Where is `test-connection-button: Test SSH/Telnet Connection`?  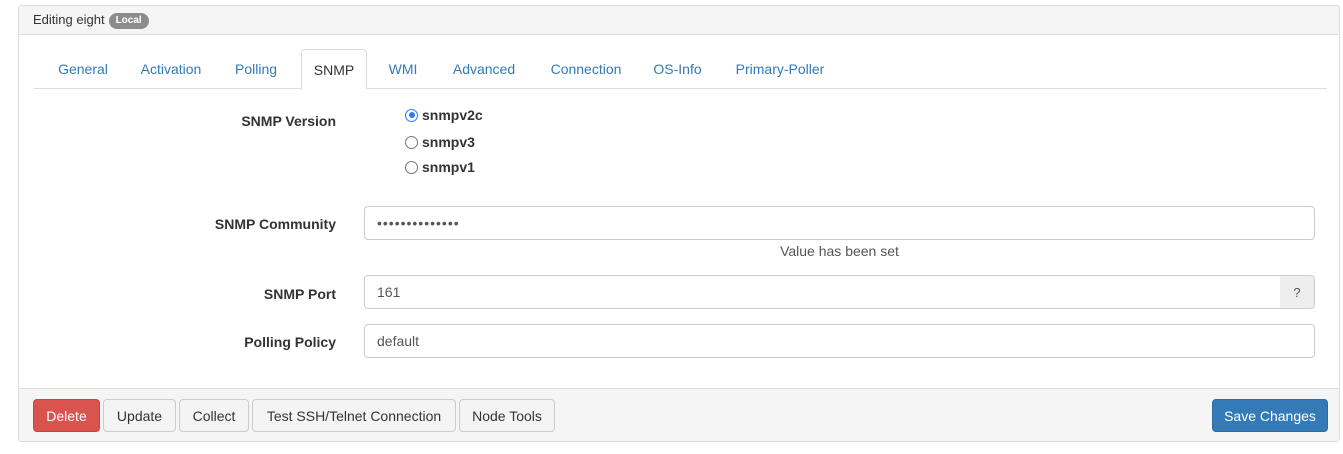
test-connection-button: Test SSH/Telnet Connection is located at coordinates (354, 415).